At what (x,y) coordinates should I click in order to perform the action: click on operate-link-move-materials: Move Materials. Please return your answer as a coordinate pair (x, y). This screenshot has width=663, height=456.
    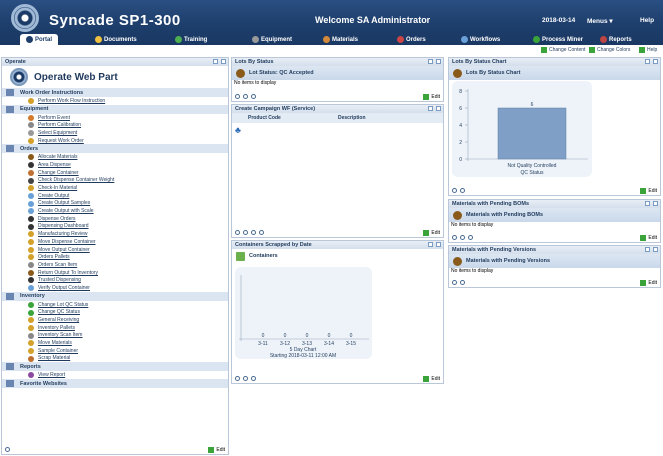
    Looking at the image, I should click on (115, 343).